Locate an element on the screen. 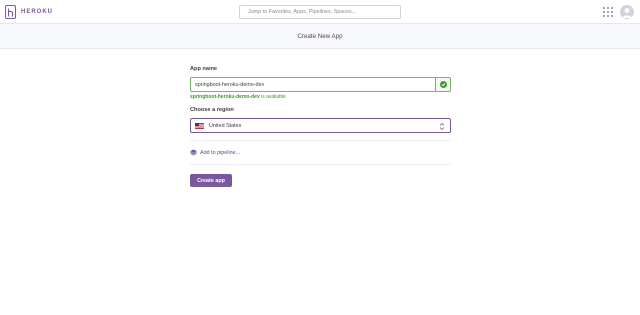  sort-arrows-icon is located at coordinates (442, 126).